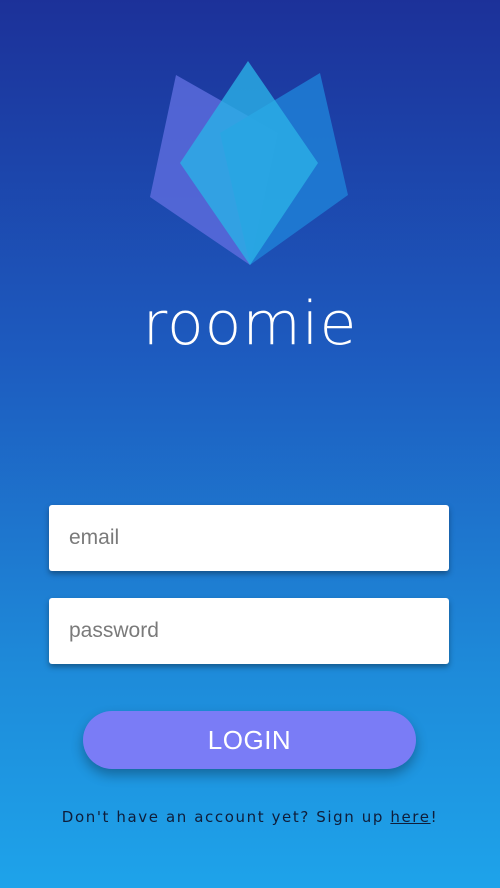  I want to click on email-field-container, so click(249, 538).